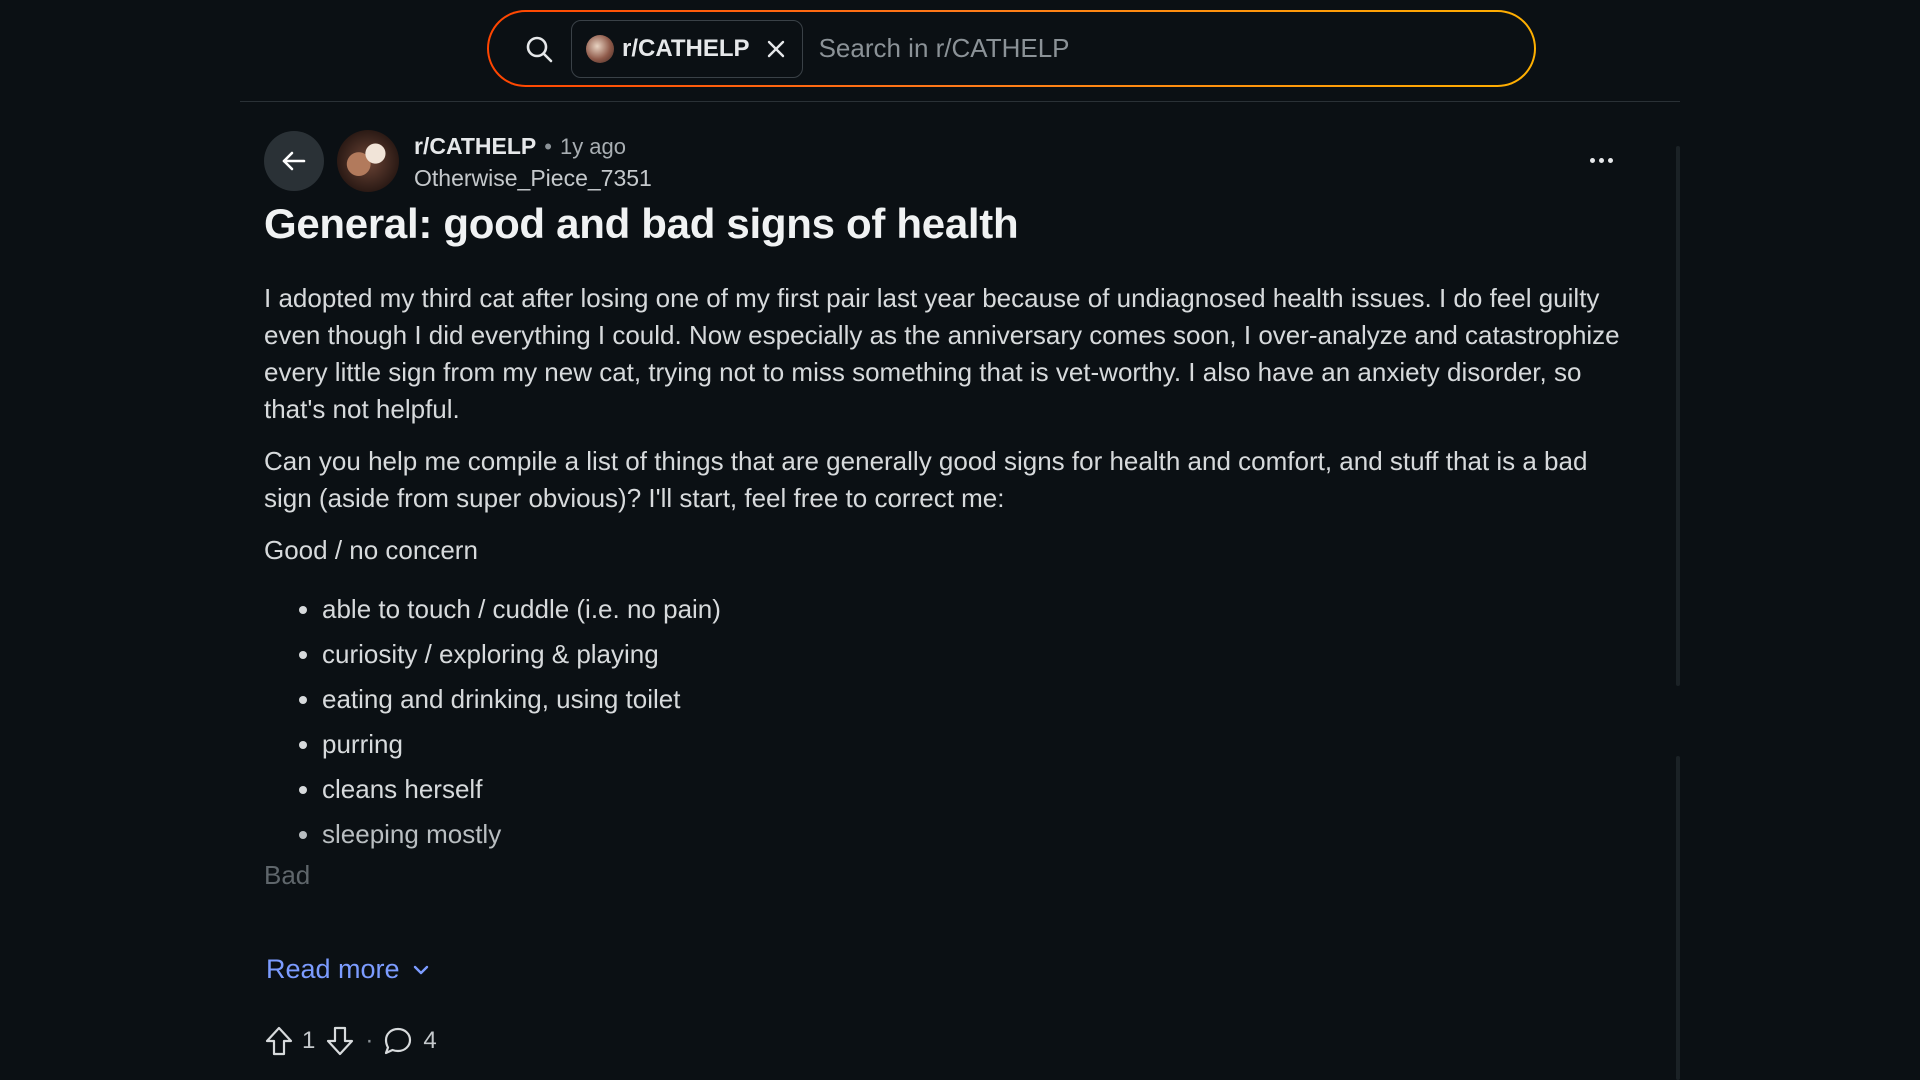 The width and height of the screenshot is (1920, 1080). I want to click on post-actions: 1 · 4, so click(350, 1041).